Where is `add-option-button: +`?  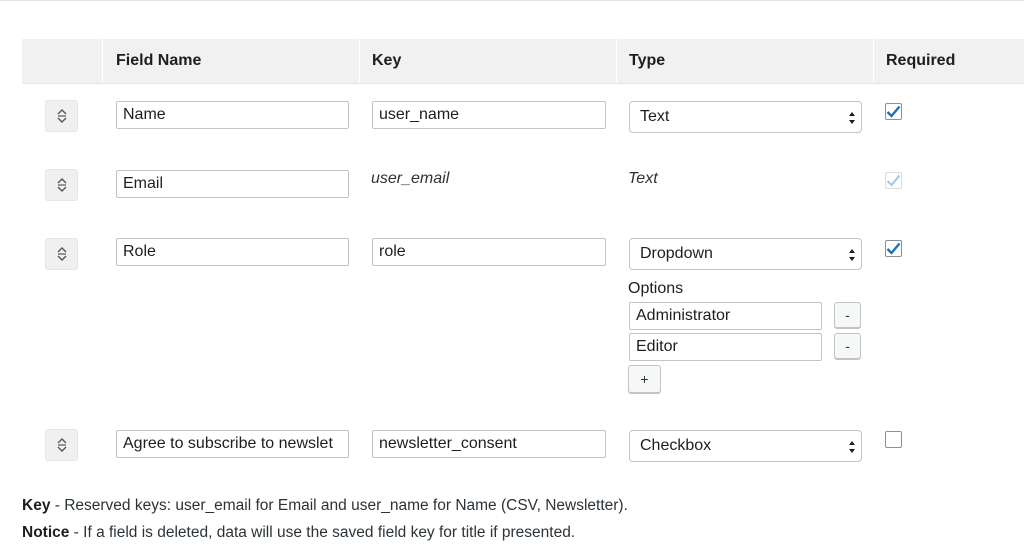 add-option-button: + is located at coordinates (644, 379).